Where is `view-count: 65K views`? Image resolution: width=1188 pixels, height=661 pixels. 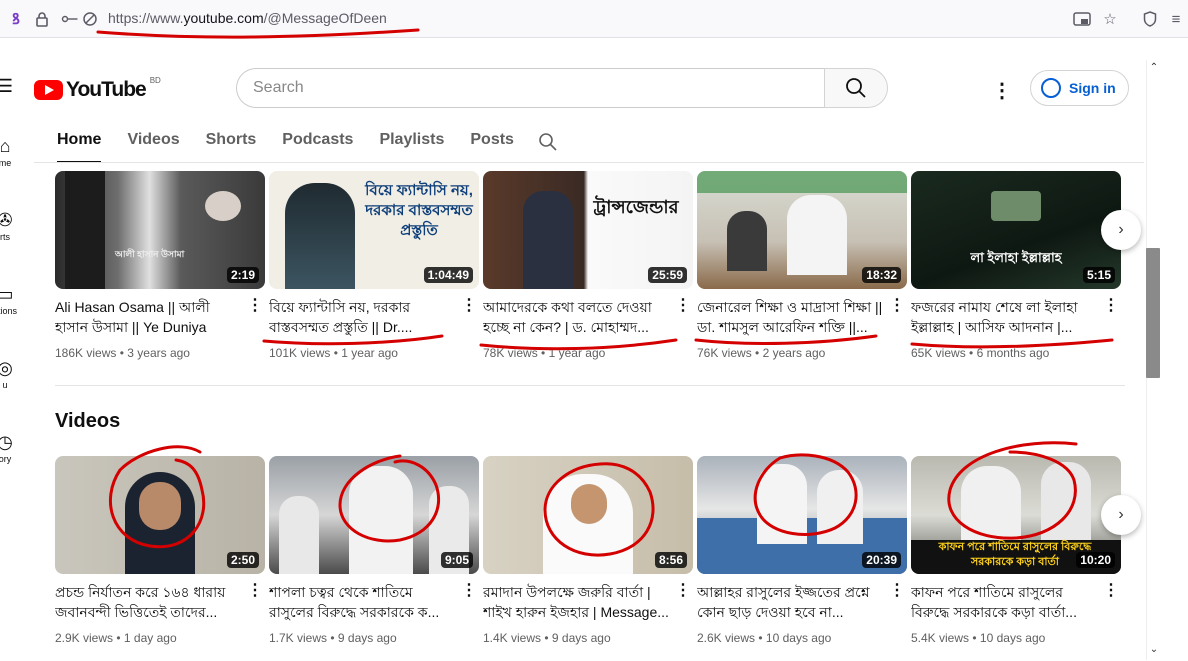 view-count: 65K views is located at coordinates (938, 353).